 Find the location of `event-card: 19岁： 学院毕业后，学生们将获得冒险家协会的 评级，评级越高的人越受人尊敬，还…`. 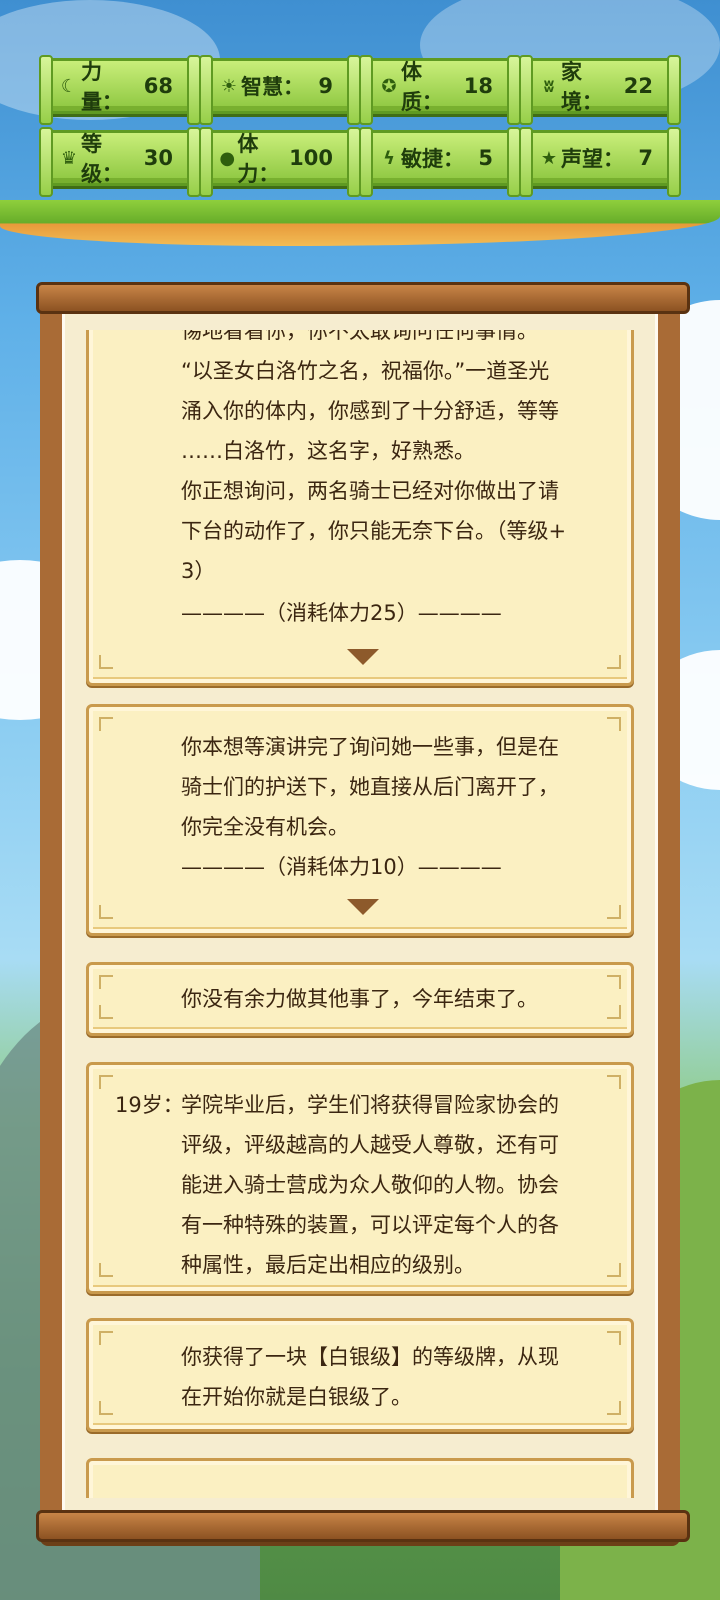

event-card: 19岁： 学院毕业后，学生们将获得冒险家协会的 评级，评级越高的人越受人尊敬，还… is located at coordinates (360, 1178).